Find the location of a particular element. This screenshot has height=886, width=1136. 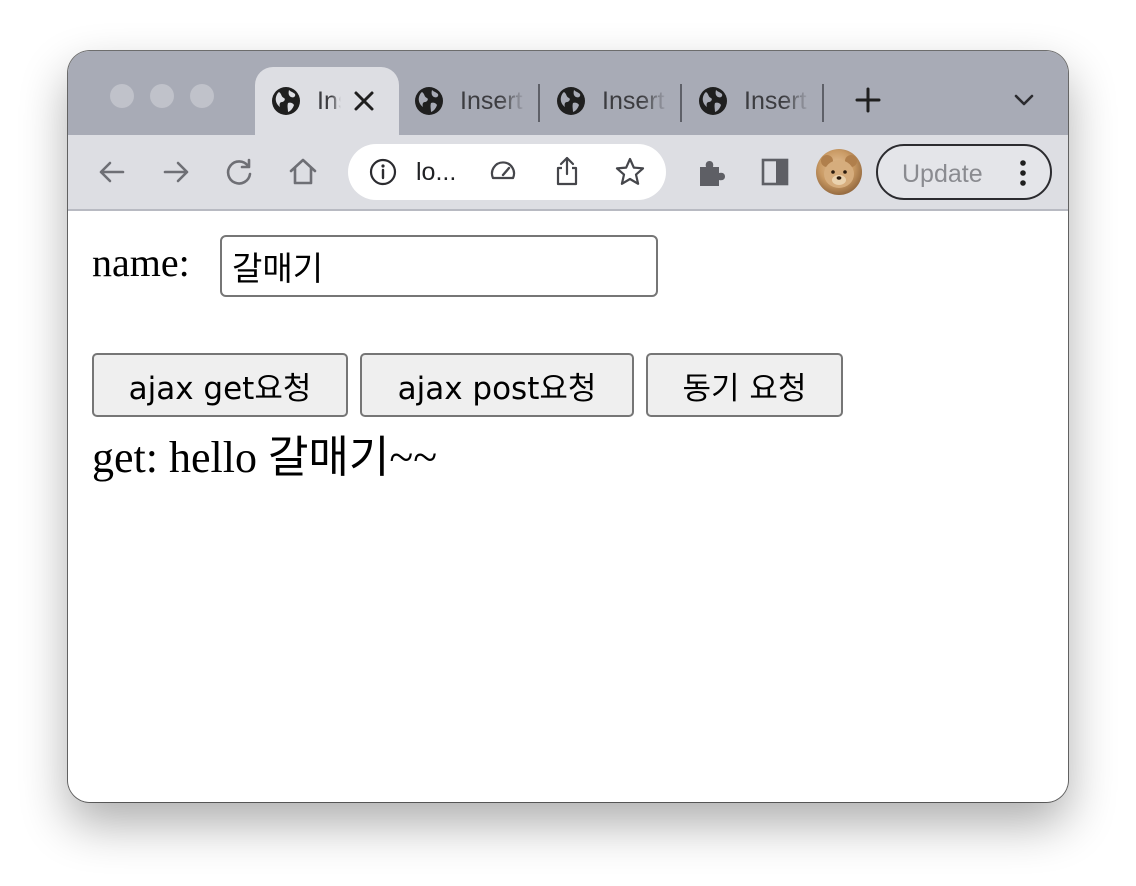

name-label: name: is located at coordinates (141, 262).